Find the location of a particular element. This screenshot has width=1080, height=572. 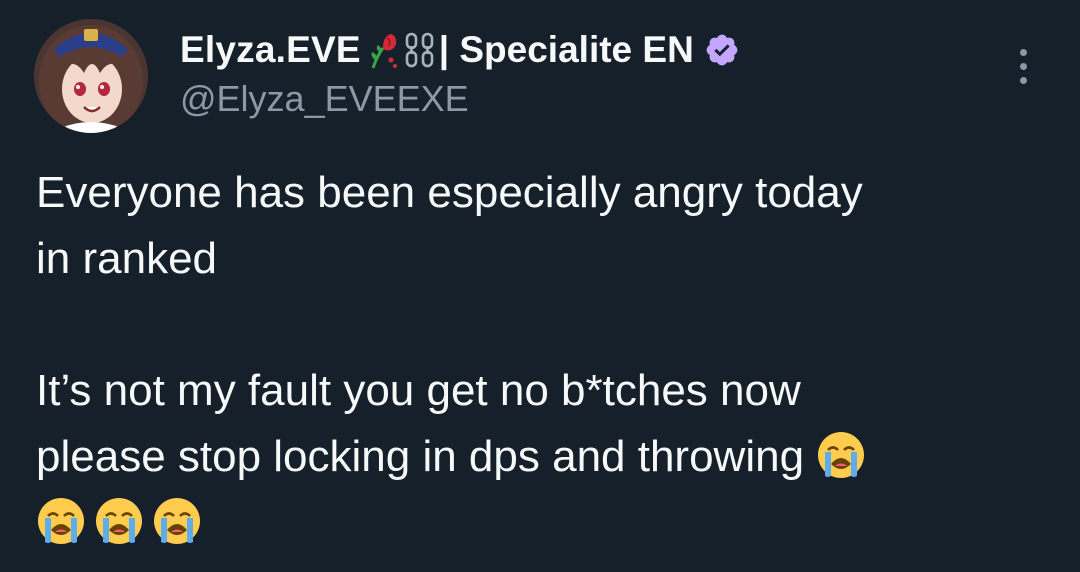

author-name-row: Elyza.EVE | Specialite EN is located at coordinates (460, 50).